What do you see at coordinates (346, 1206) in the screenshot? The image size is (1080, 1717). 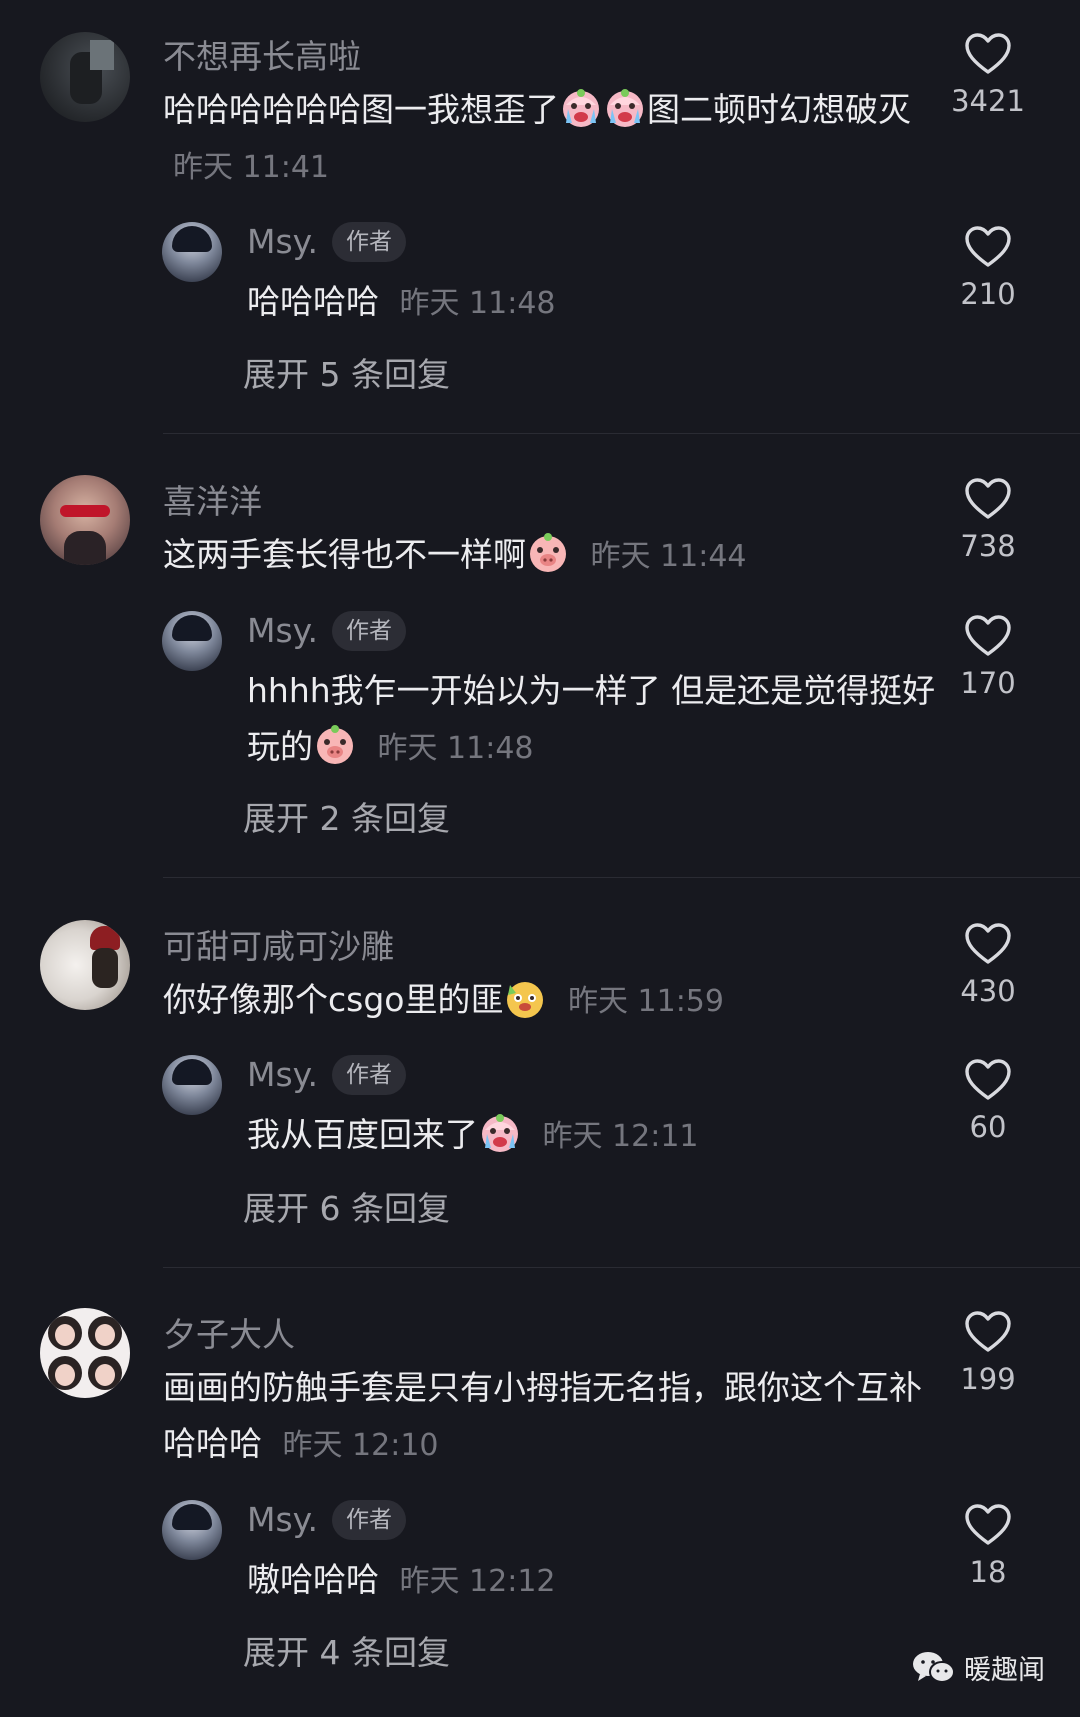 I see `expand-replies-link: 展开 6 条回复` at bounding box center [346, 1206].